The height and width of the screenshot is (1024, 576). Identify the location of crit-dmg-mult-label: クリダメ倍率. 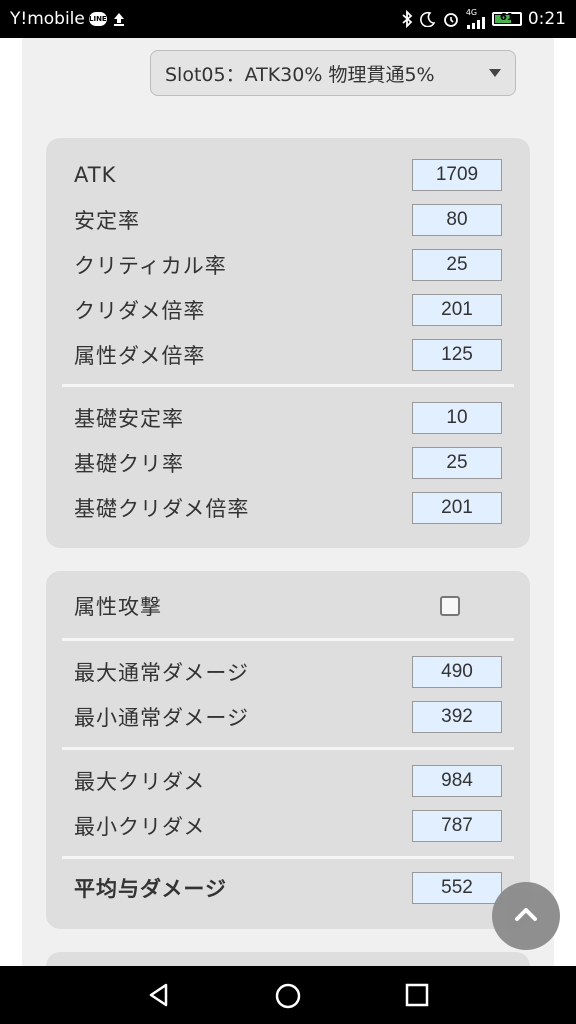
(140, 311).